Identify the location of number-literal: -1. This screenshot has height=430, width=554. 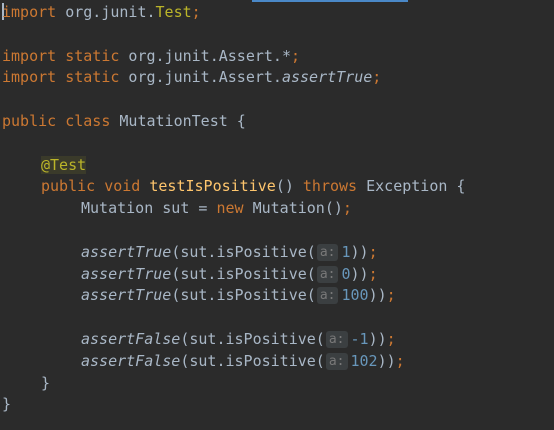
(359, 338).